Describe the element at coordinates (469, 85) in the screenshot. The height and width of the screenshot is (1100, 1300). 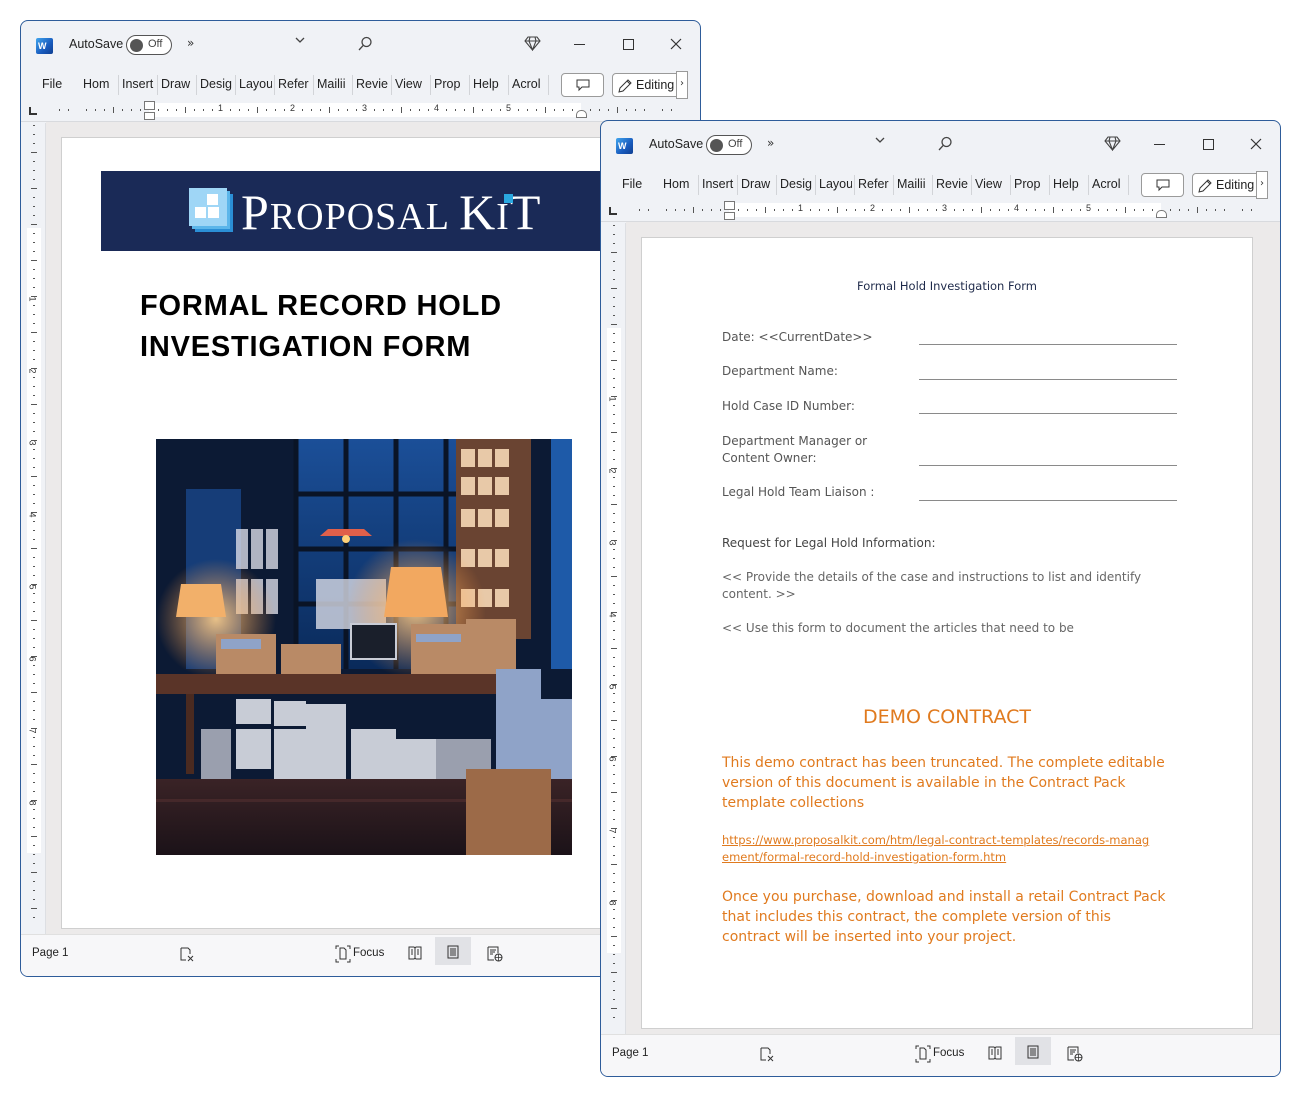
I see `ribbon-tab-separator` at that location.